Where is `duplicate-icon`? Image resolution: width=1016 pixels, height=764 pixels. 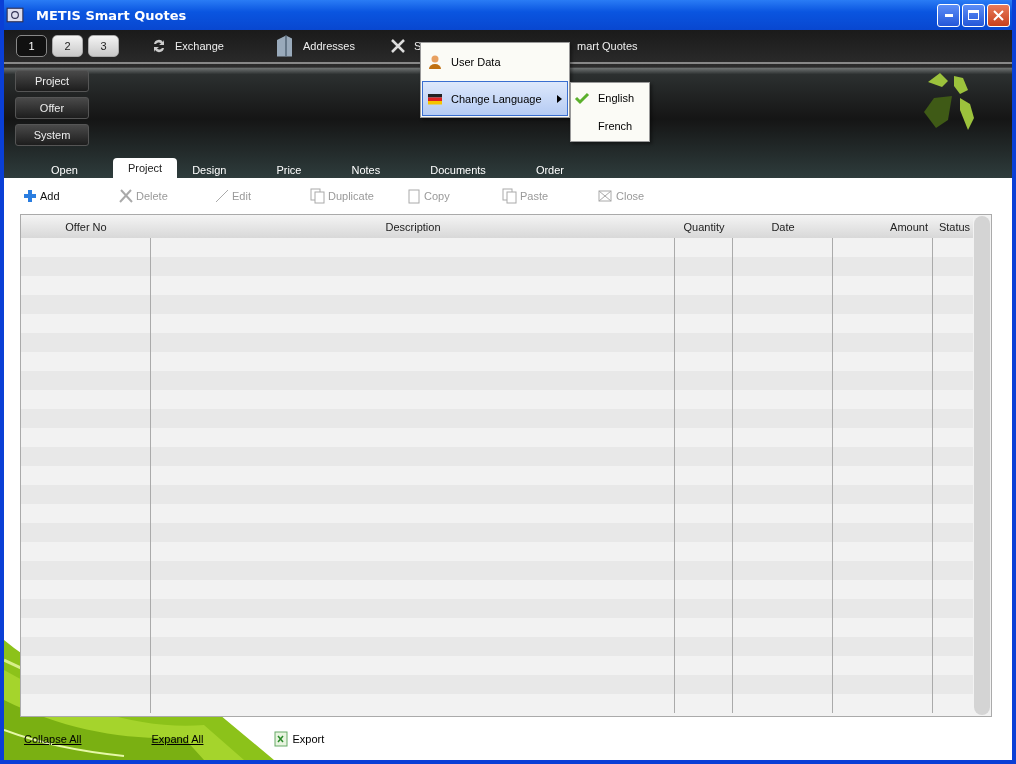
duplicate-icon is located at coordinates (318, 196).